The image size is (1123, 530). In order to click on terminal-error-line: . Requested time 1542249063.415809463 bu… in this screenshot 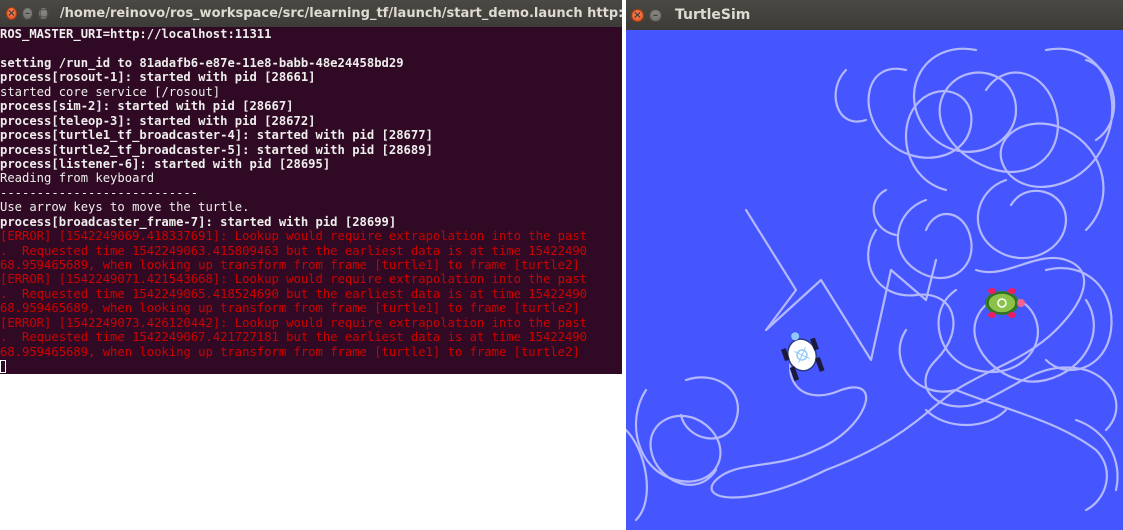, I will do `click(293, 250)`.